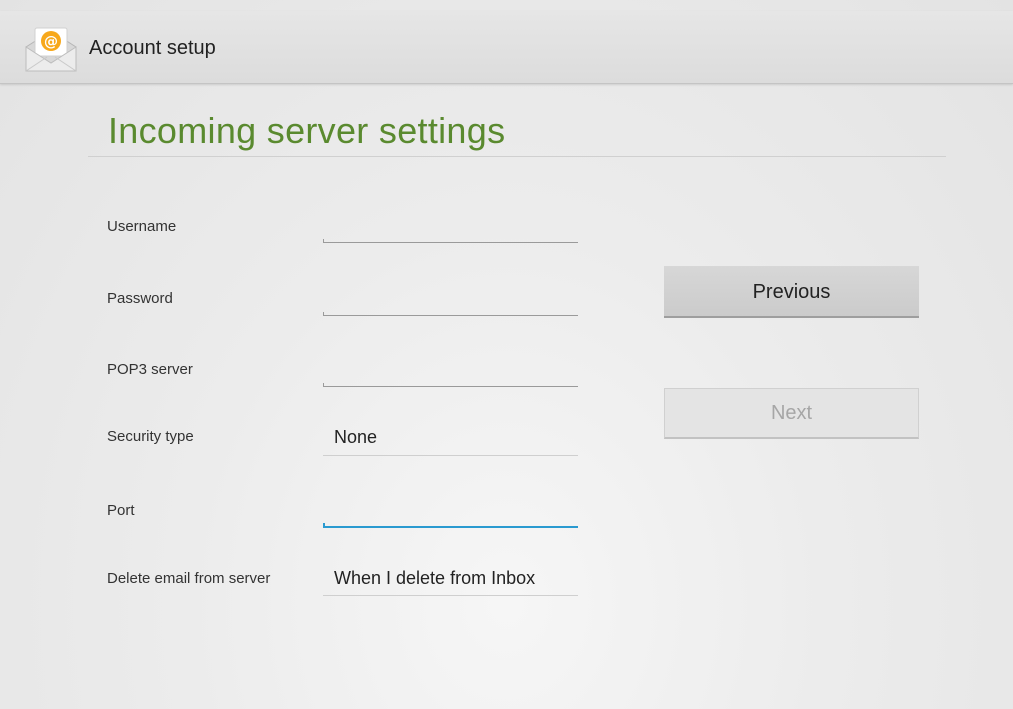 This screenshot has height=709, width=1013. Describe the element at coordinates (150, 436) in the screenshot. I see `security-type-label: Security type` at that location.